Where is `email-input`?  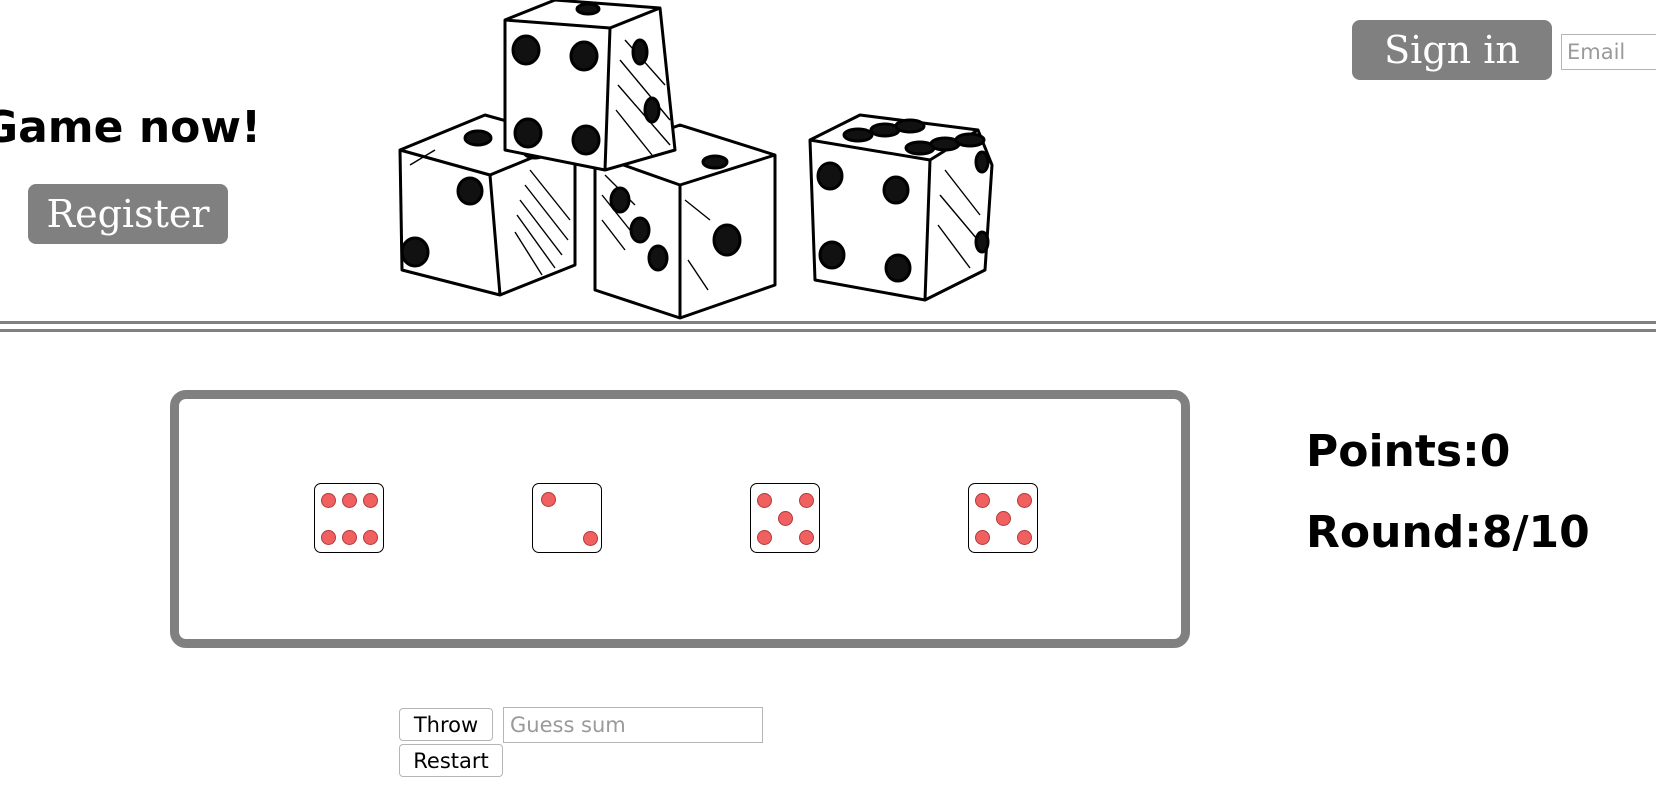 email-input is located at coordinates (1608, 52).